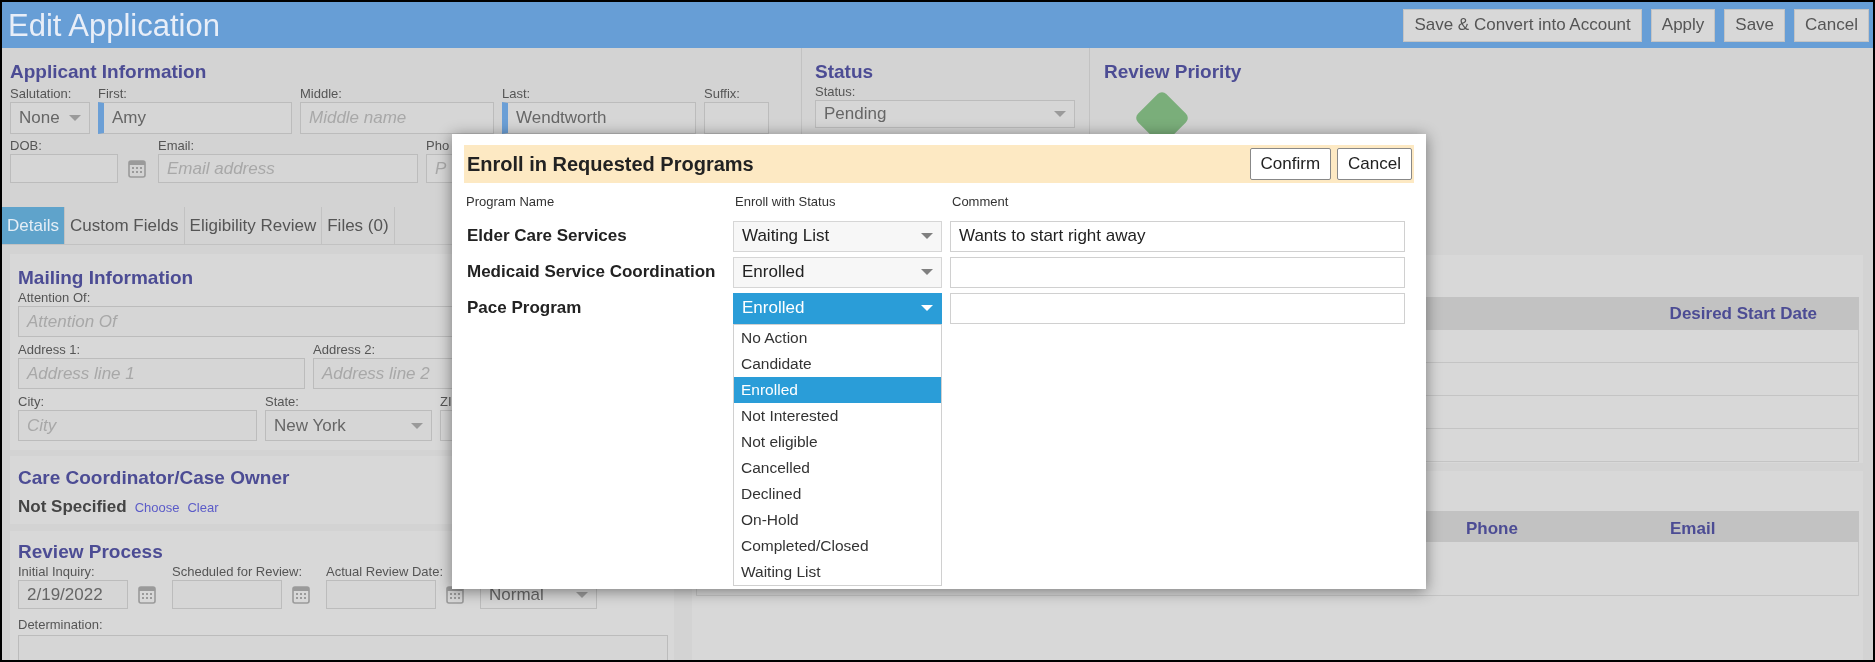 This screenshot has height=662, width=1875. What do you see at coordinates (114, 25) in the screenshot?
I see `window-title: Edit Application` at bounding box center [114, 25].